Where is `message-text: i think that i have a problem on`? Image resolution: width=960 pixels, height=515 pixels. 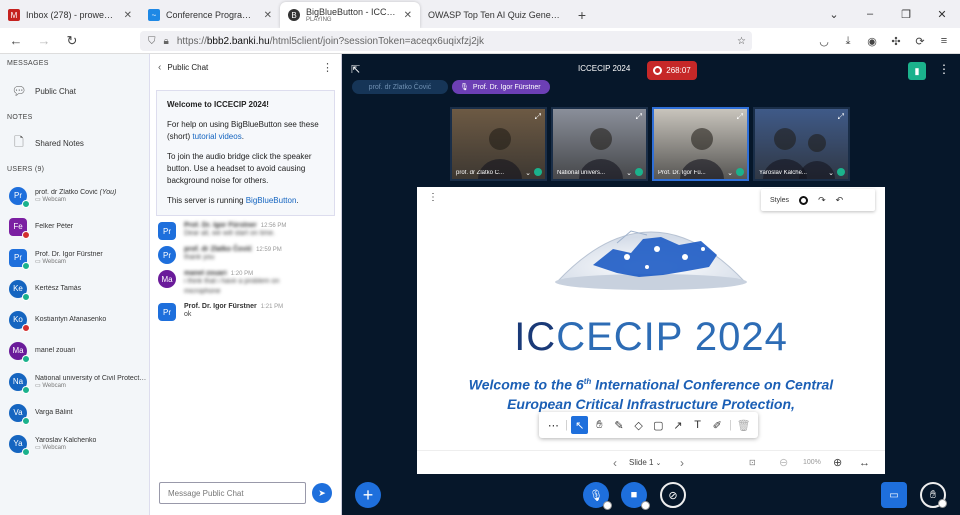 message-text: i think that i have a problem on is located at coordinates (232, 281).